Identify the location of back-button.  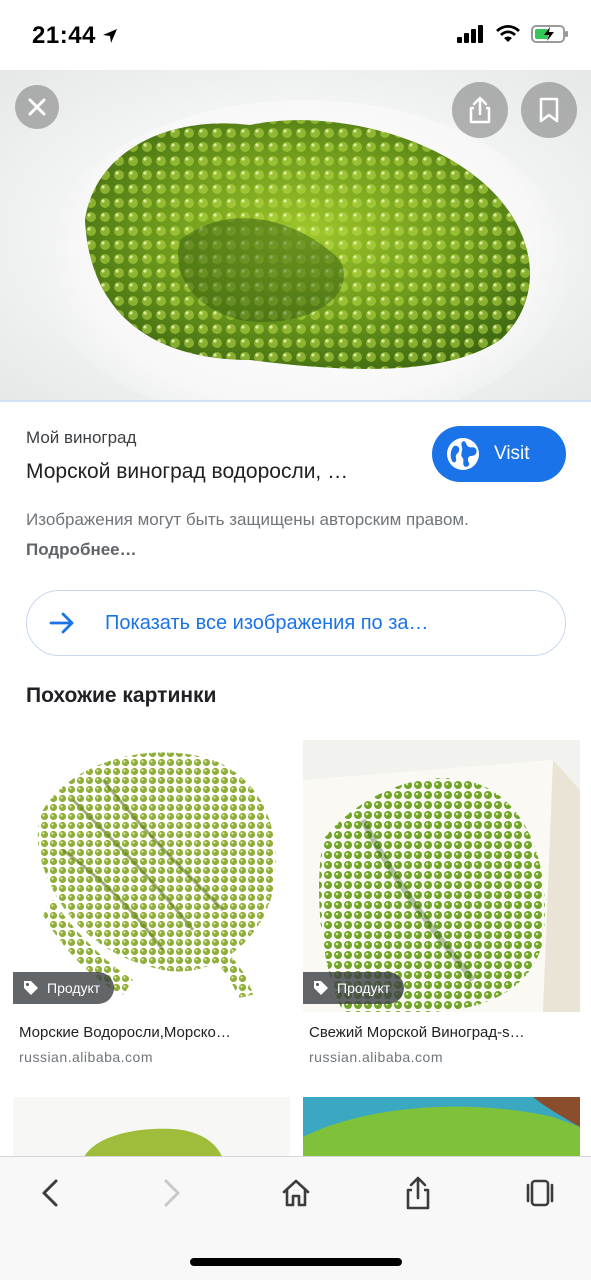
(50, 1193).